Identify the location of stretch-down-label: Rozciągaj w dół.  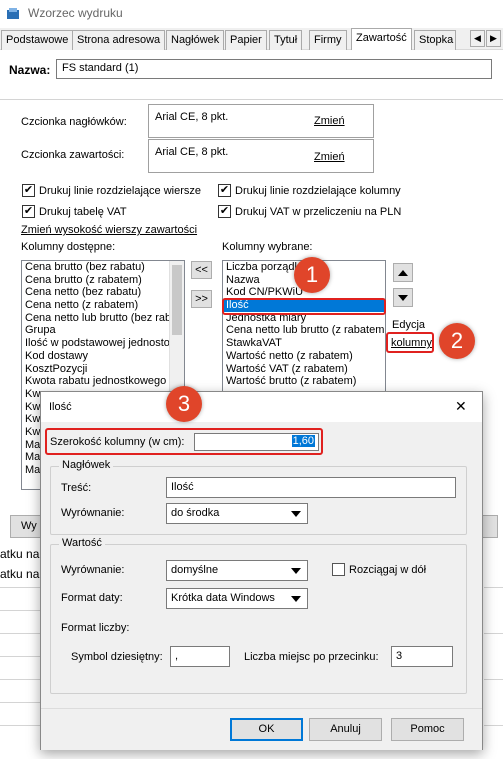
(388, 570).